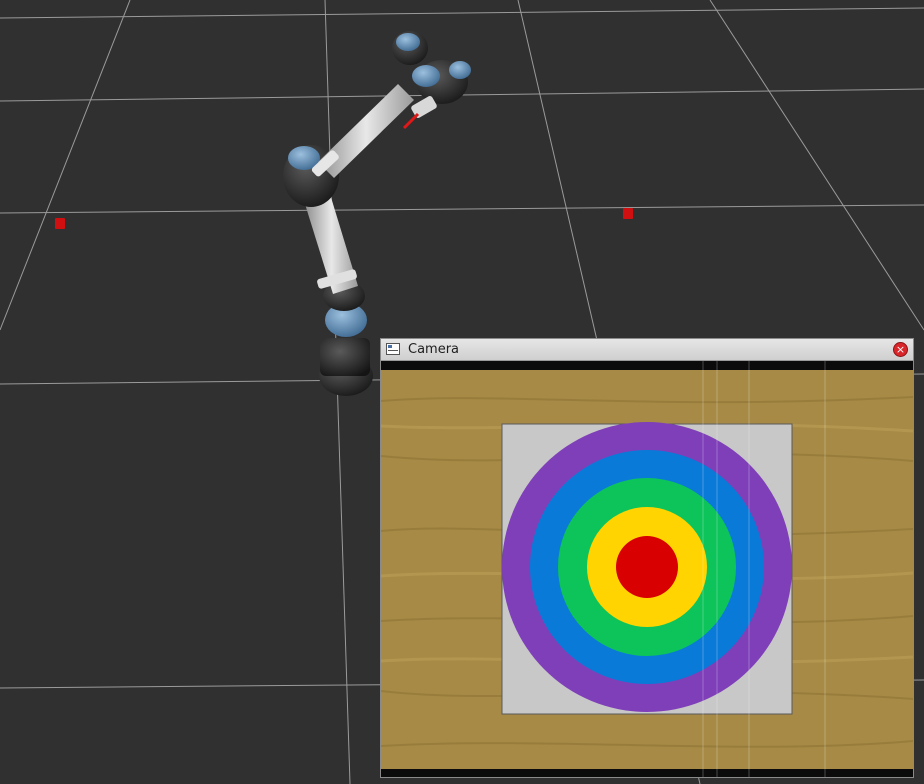 The height and width of the screenshot is (784, 924). What do you see at coordinates (900, 349) in the screenshot?
I see `close-icon: ×` at bounding box center [900, 349].